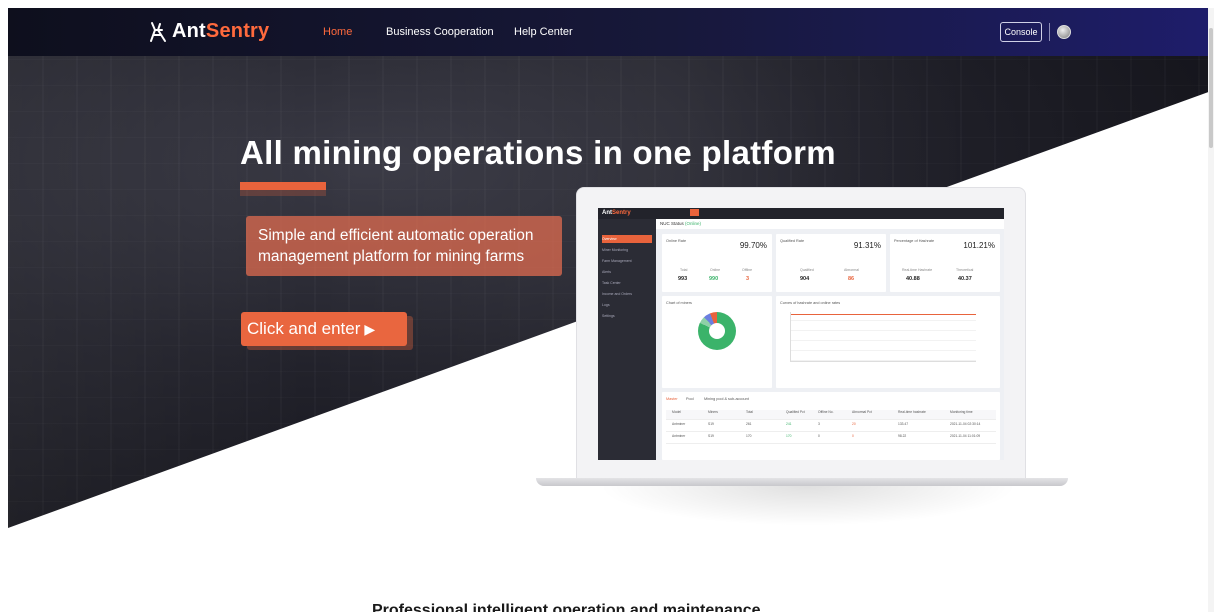  Describe the element at coordinates (693, 223) in the screenshot. I see `nuc-status-value: (Online)` at that location.